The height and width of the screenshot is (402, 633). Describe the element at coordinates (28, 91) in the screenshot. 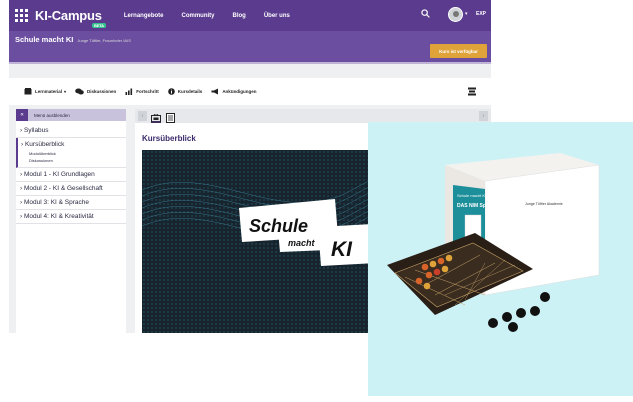

I see `book-icon` at that location.